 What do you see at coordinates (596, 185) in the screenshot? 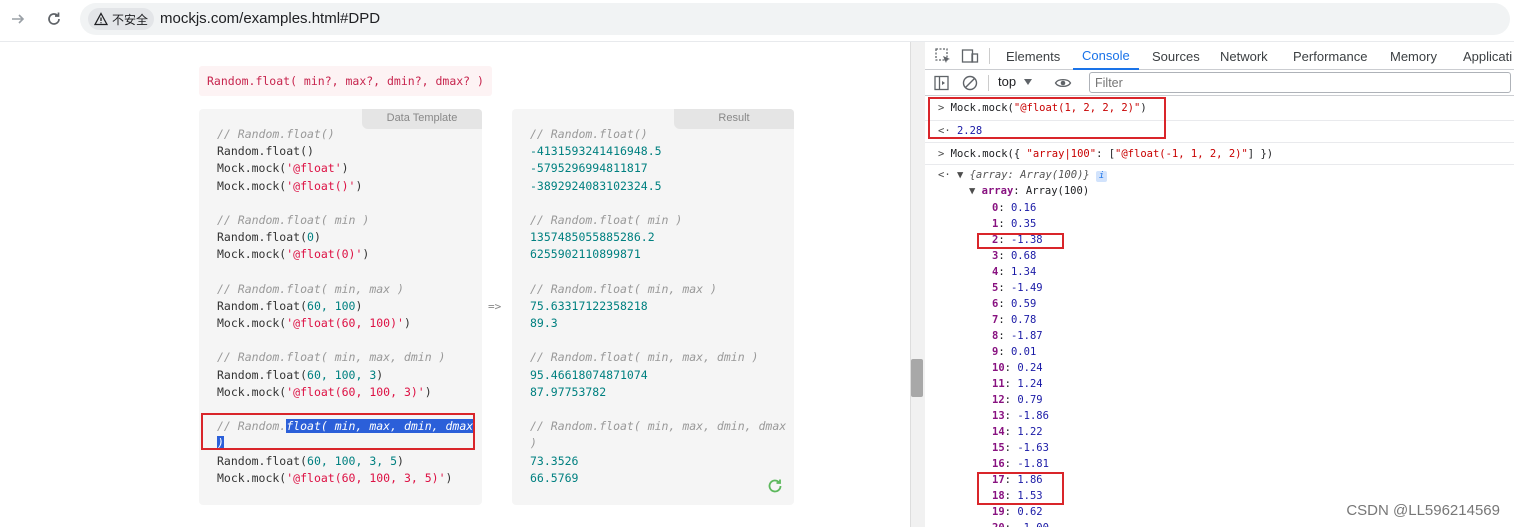
I see `result-value: -3892924083102324.5` at bounding box center [596, 185].